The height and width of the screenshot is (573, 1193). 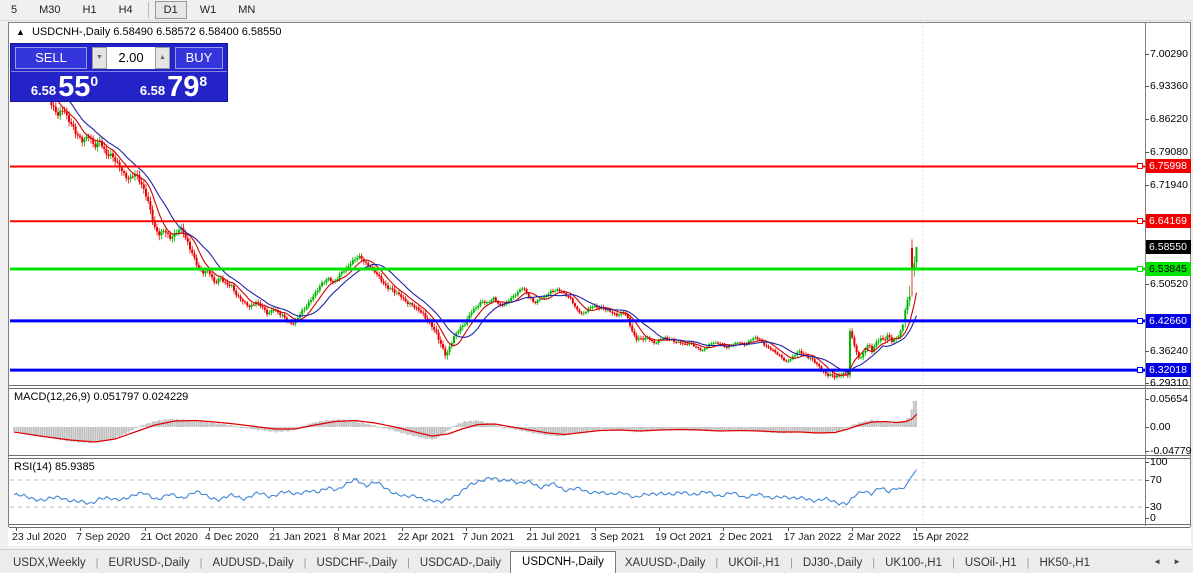 I want to click on volume-decrease-button: ▼, so click(x=99, y=57).